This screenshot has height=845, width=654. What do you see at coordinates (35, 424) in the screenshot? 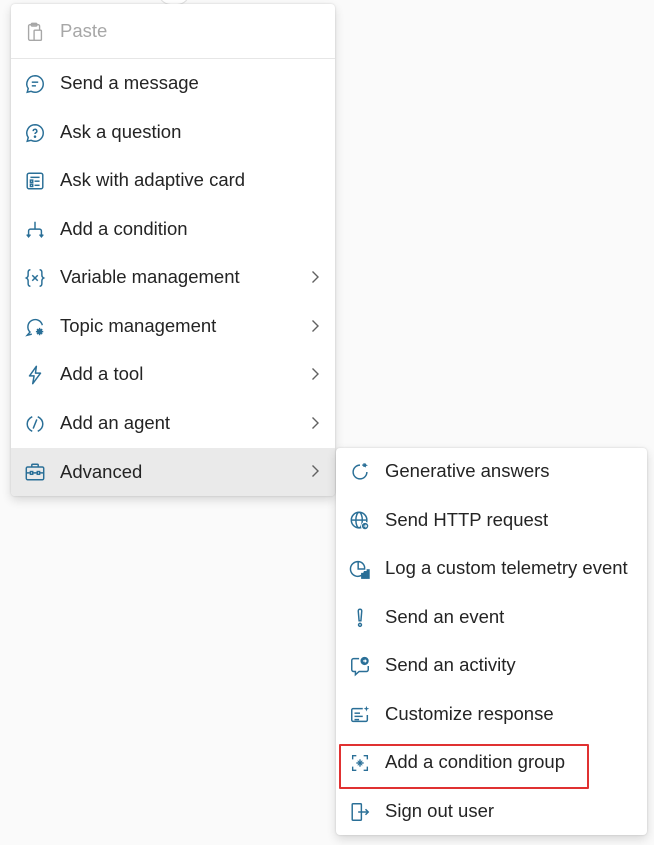
I see `agent-icon` at bounding box center [35, 424].